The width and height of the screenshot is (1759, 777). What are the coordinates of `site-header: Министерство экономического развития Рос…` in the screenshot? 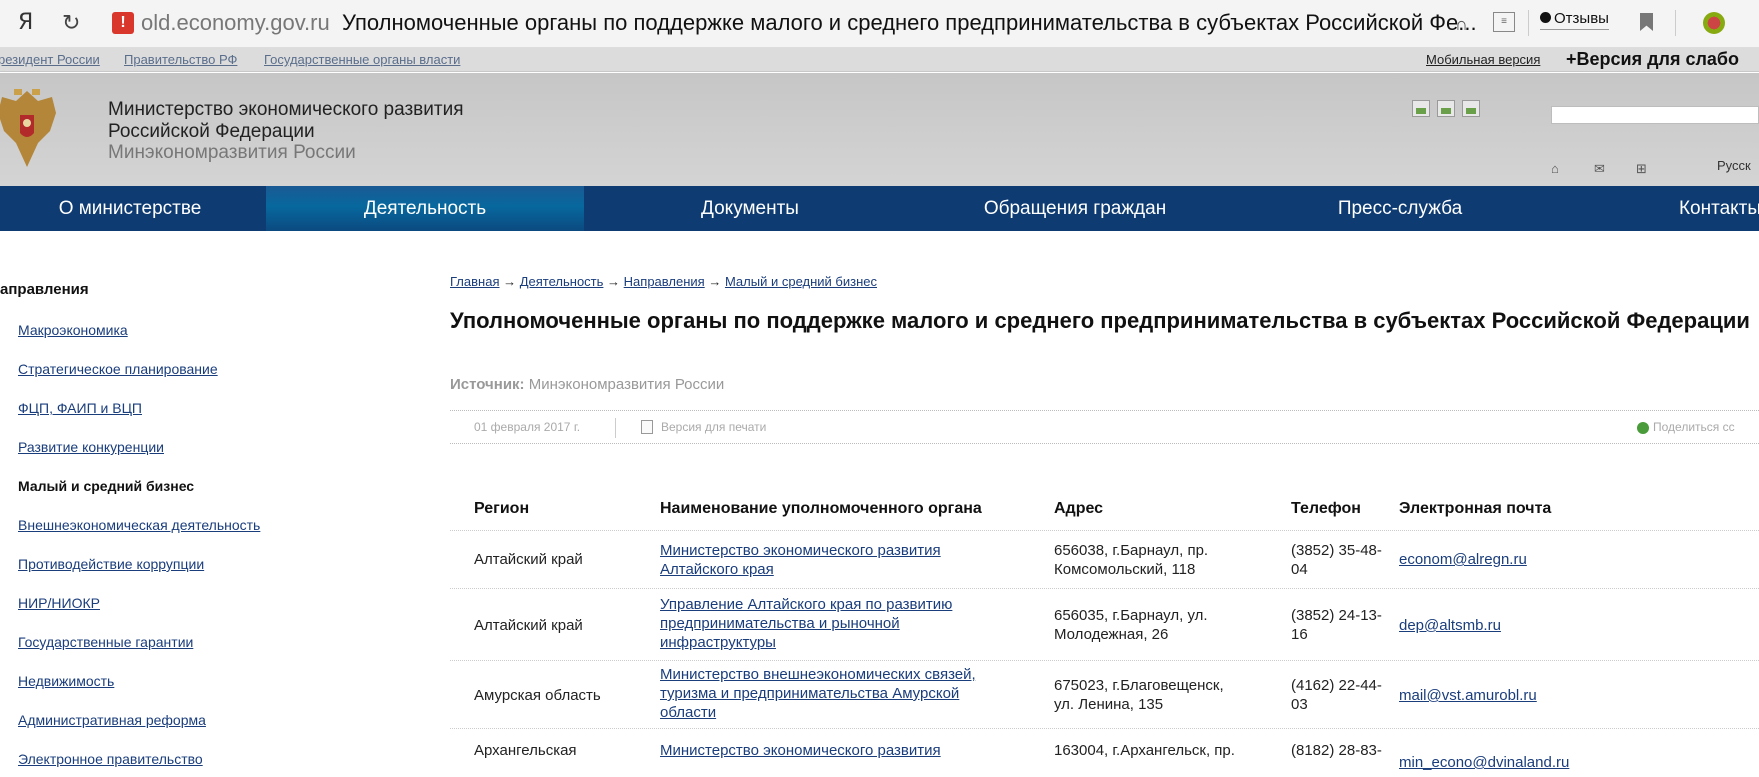 It's located at (879, 129).